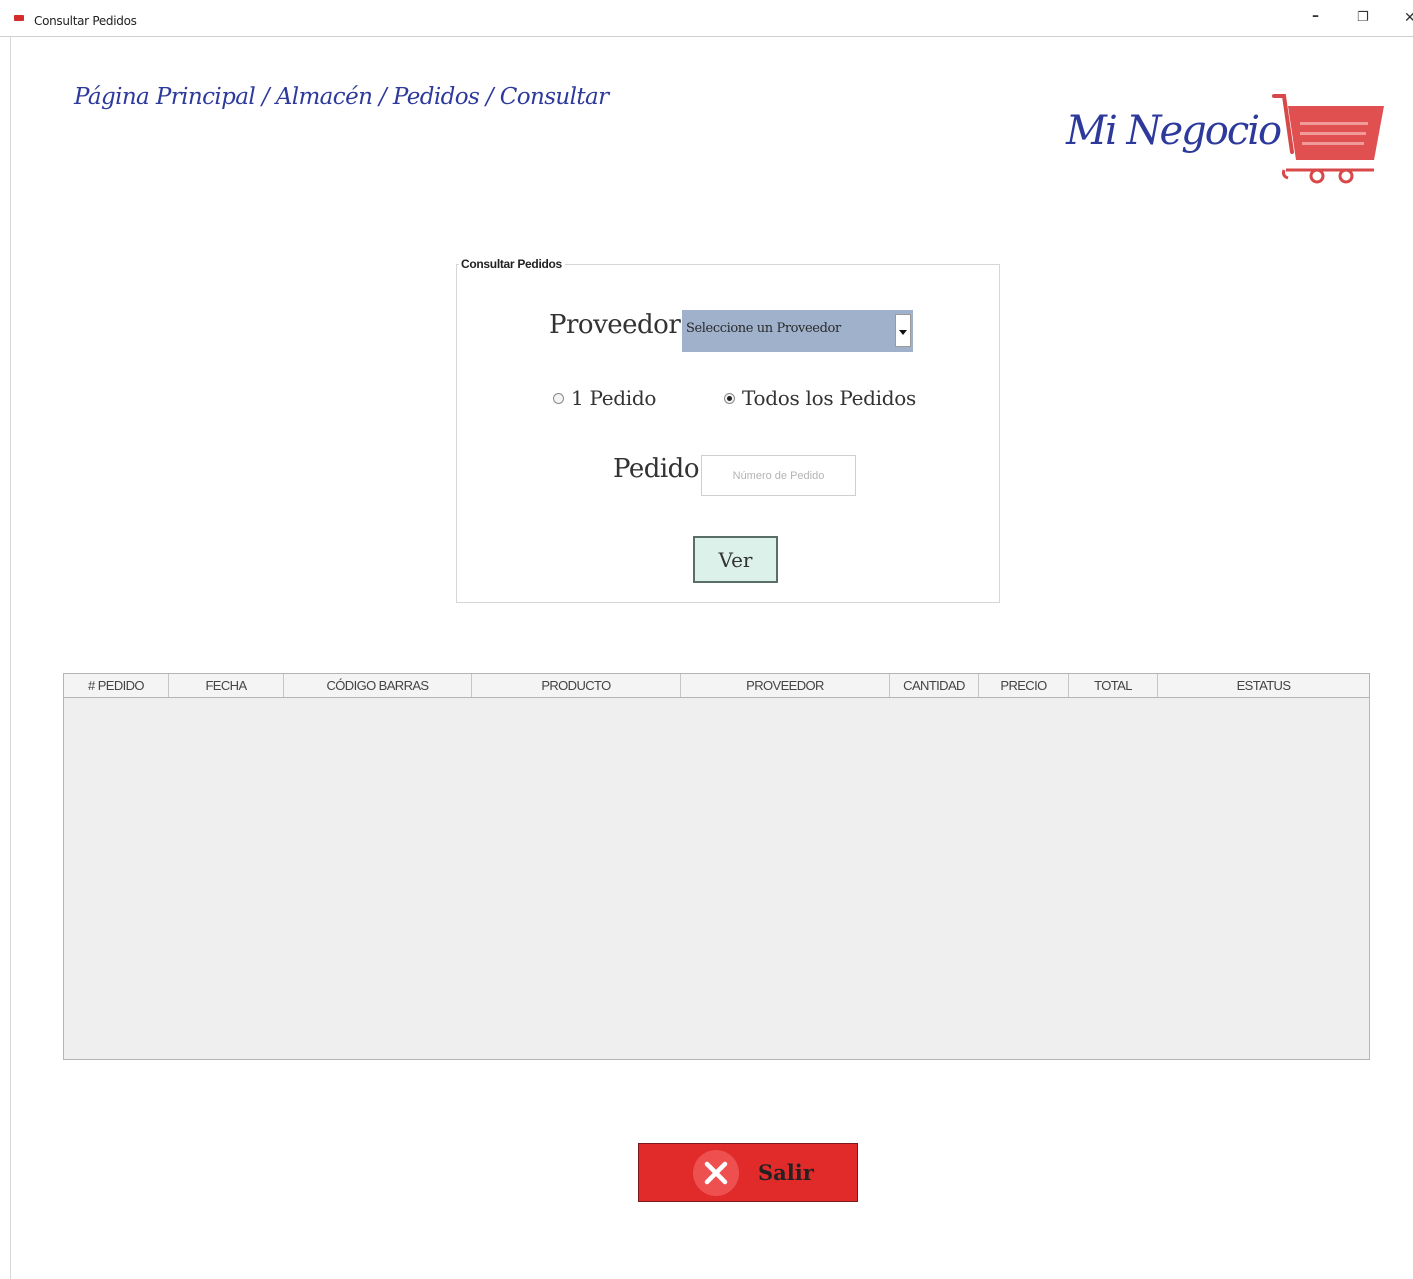 Image resolution: width=1413 pixels, height=1279 pixels. I want to click on radio-all-orders-circle, so click(729, 398).